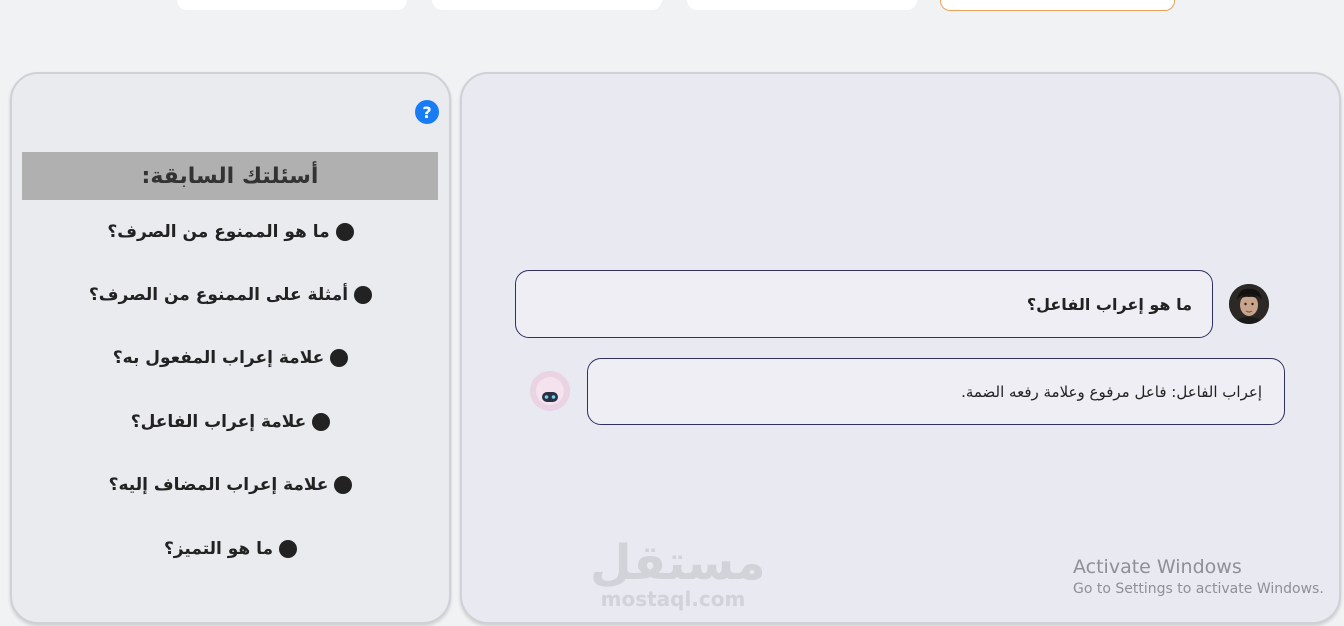  Describe the element at coordinates (218, 295) in the screenshot. I see `history-item-label: أمثلة على الممنوع من الصرف؟` at that location.